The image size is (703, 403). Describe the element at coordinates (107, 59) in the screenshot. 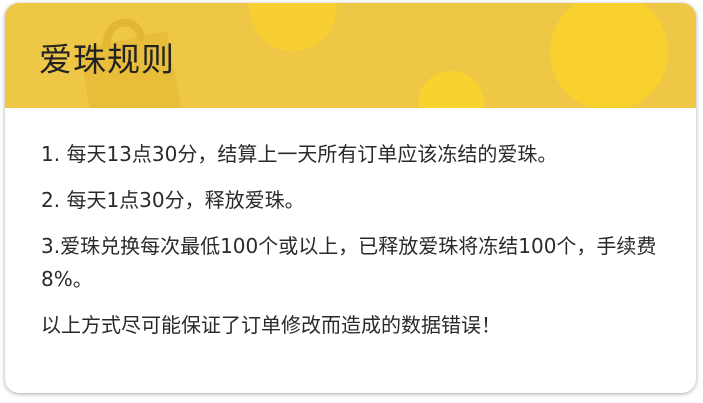

I see `panel-title: 爱珠规则` at that location.